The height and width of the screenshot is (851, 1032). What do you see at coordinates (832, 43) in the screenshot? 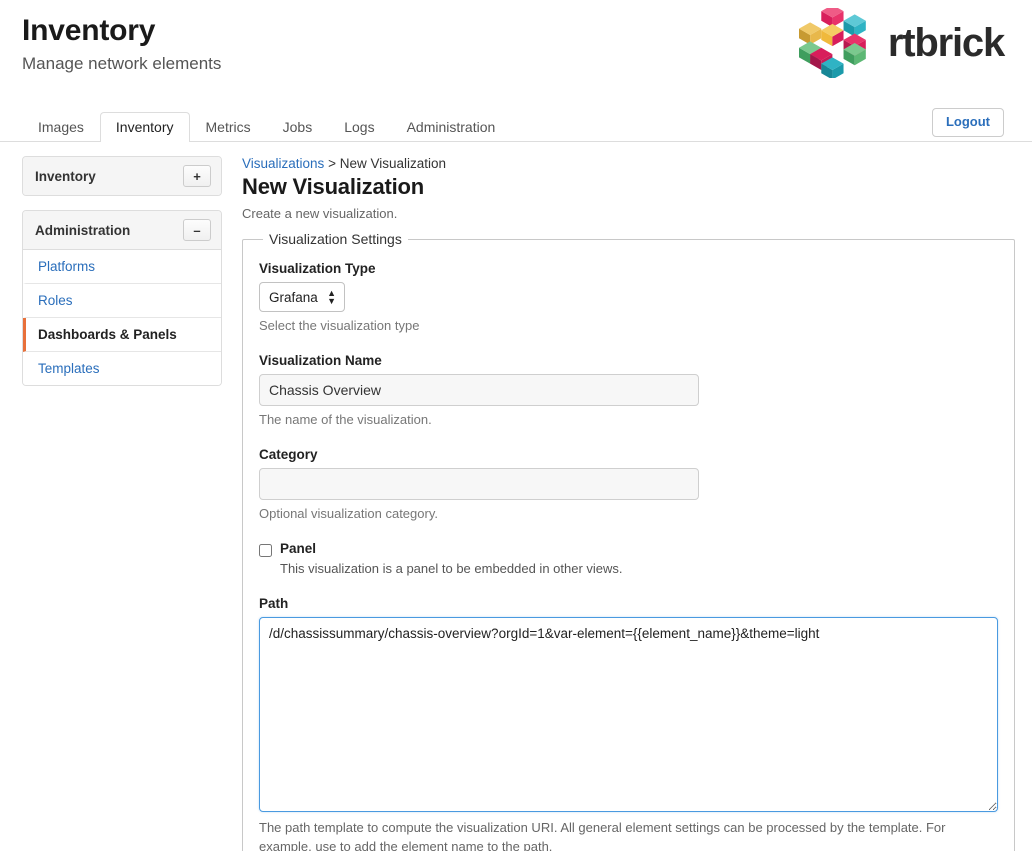
I see `rtbrick-cube-logo-icon` at bounding box center [832, 43].